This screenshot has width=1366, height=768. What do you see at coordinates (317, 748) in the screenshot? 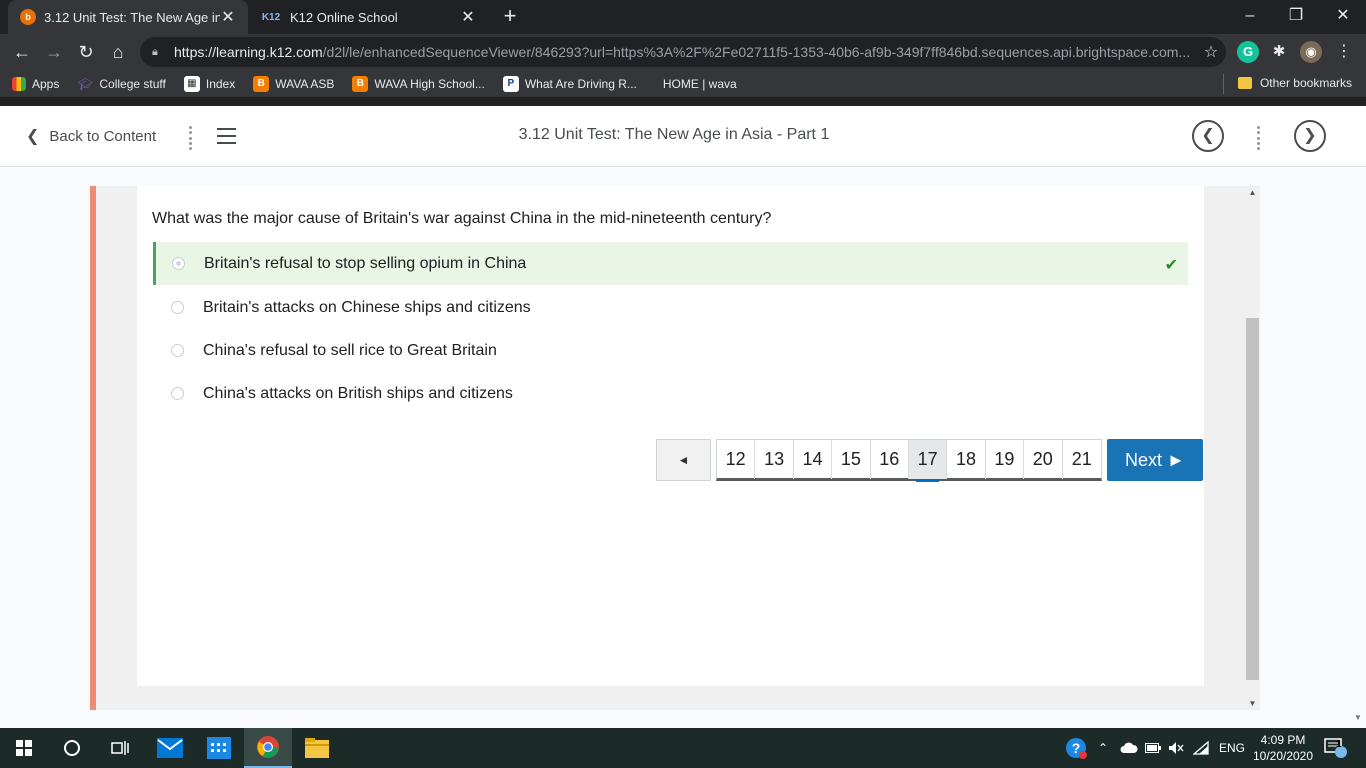
I see `file-explorer-icon` at bounding box center [317, 748].